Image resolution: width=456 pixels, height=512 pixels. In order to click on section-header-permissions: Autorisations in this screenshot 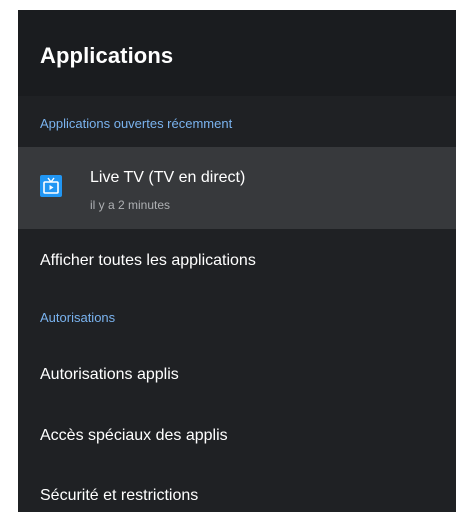, I will do `click(78, 317)`.